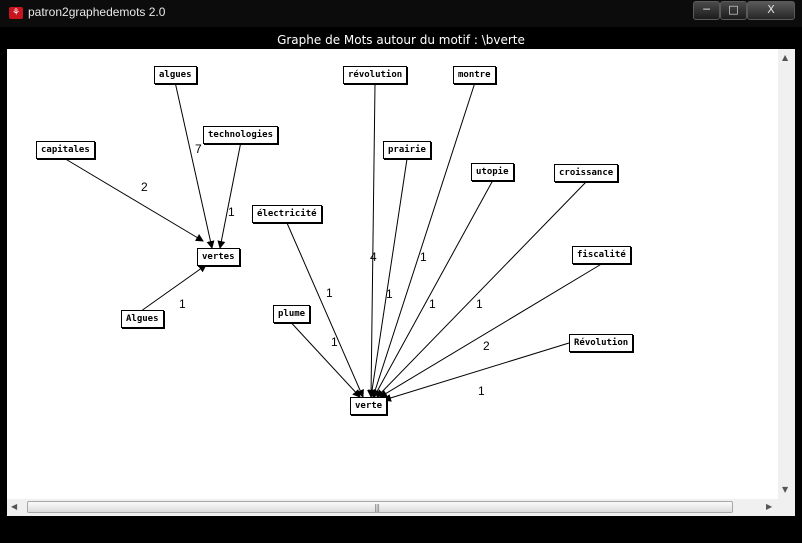  What do you see at coordinates (377, 507) in the screenshot?
I see `scroll-grip: |||` at bounding box center [377, 507].